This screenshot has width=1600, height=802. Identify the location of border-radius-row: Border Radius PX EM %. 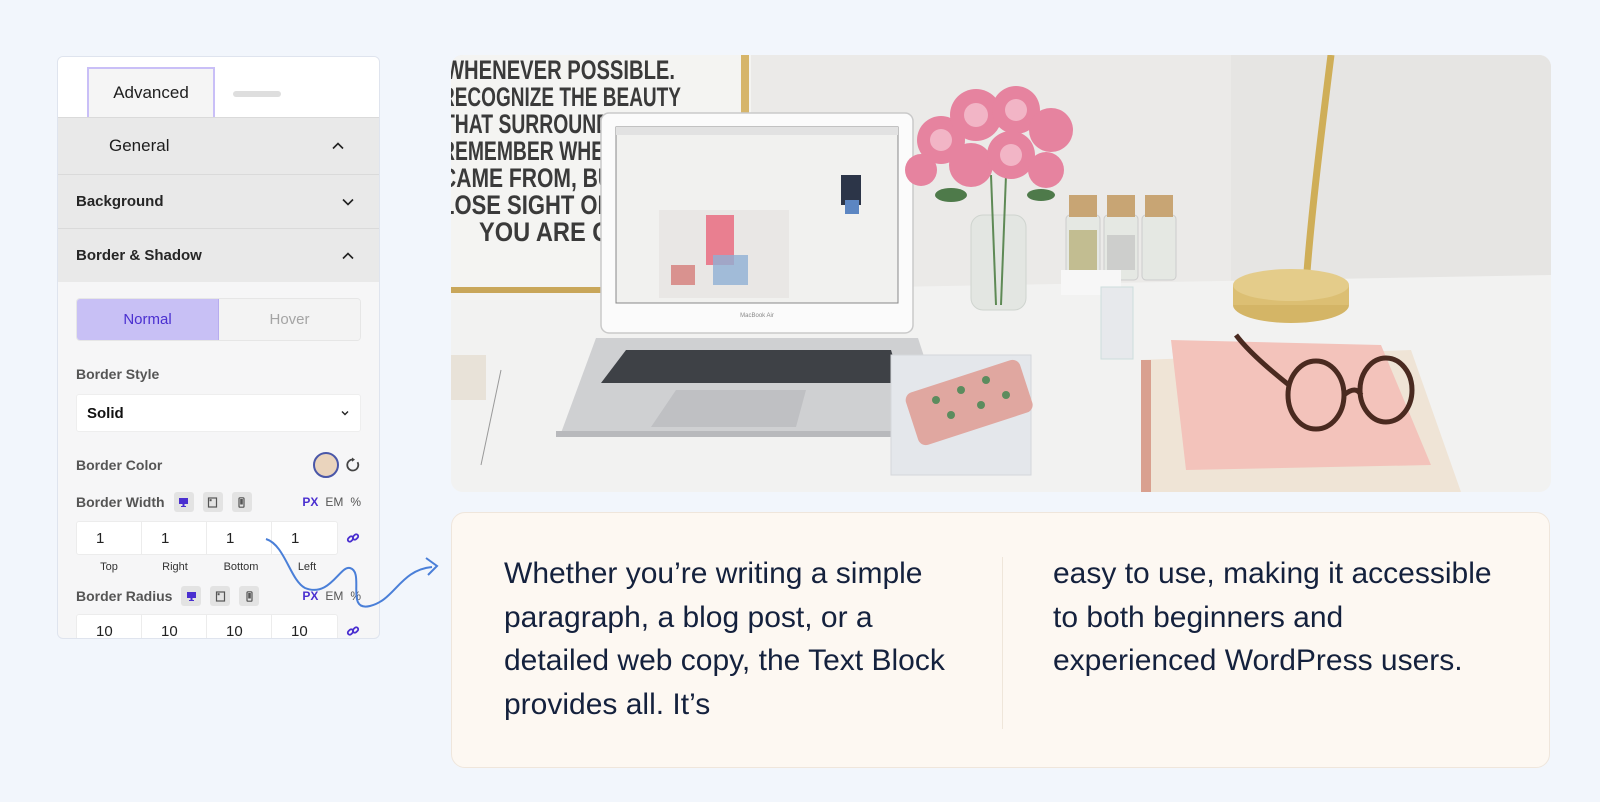
(218, 596).